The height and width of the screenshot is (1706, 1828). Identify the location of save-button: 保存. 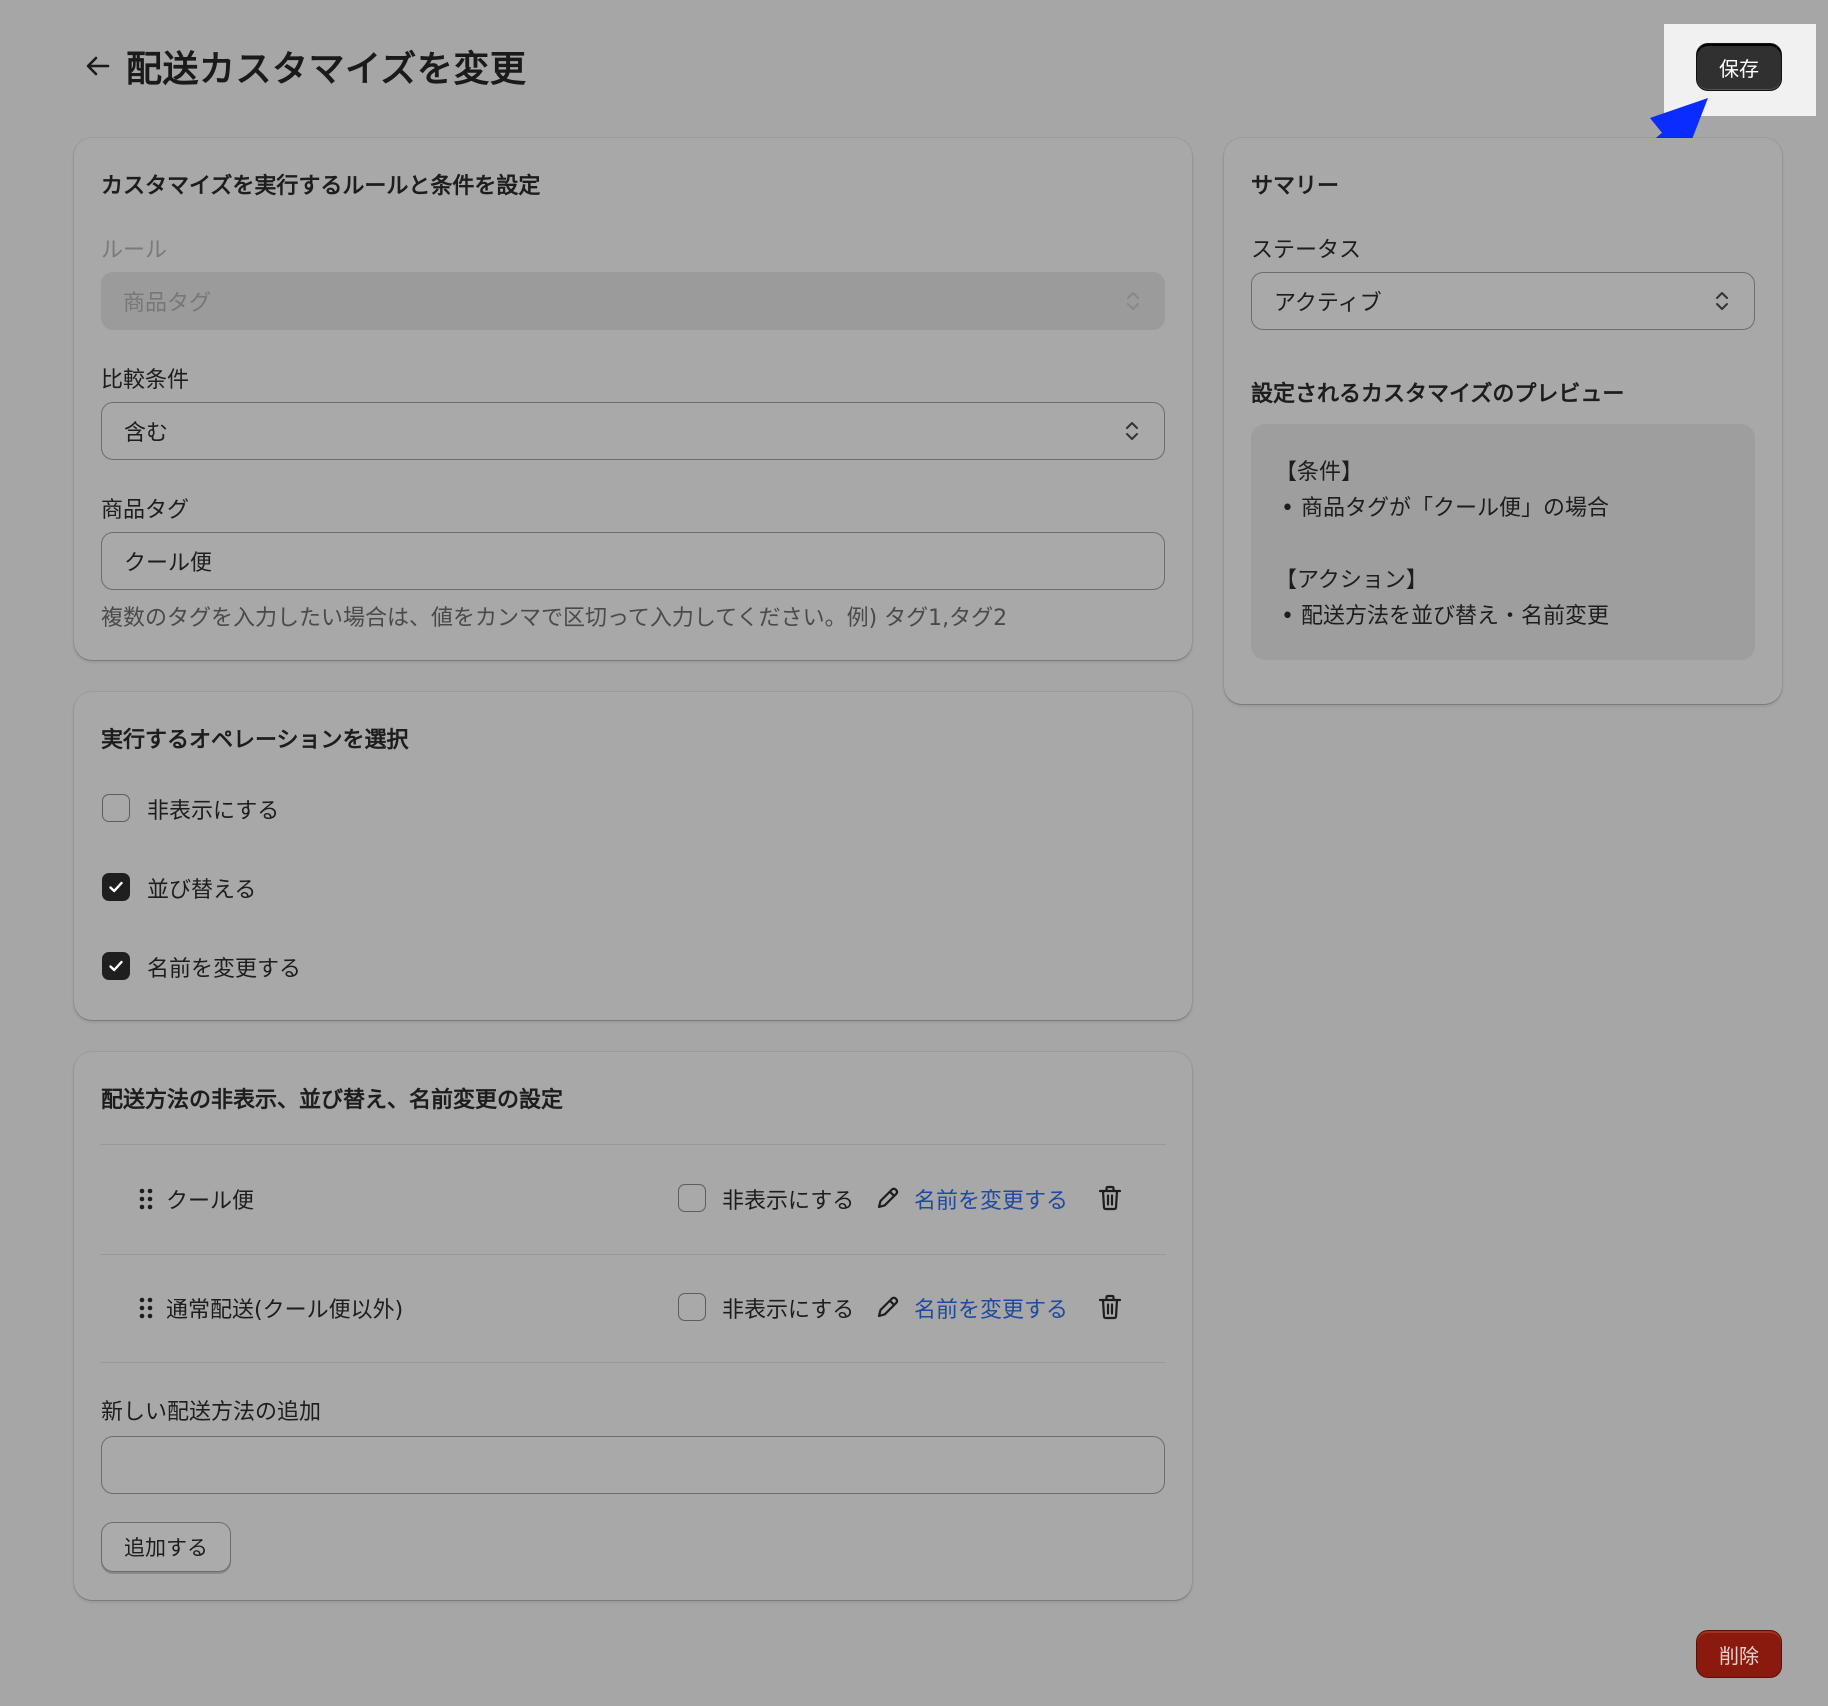
(1739, 67).